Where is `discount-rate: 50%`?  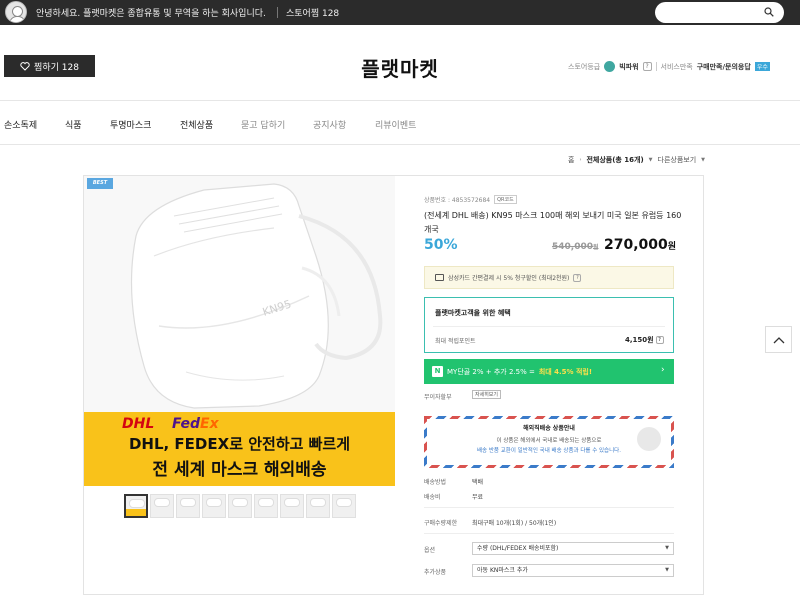
discount-rate: 50% is located at coordinates (441, 245).